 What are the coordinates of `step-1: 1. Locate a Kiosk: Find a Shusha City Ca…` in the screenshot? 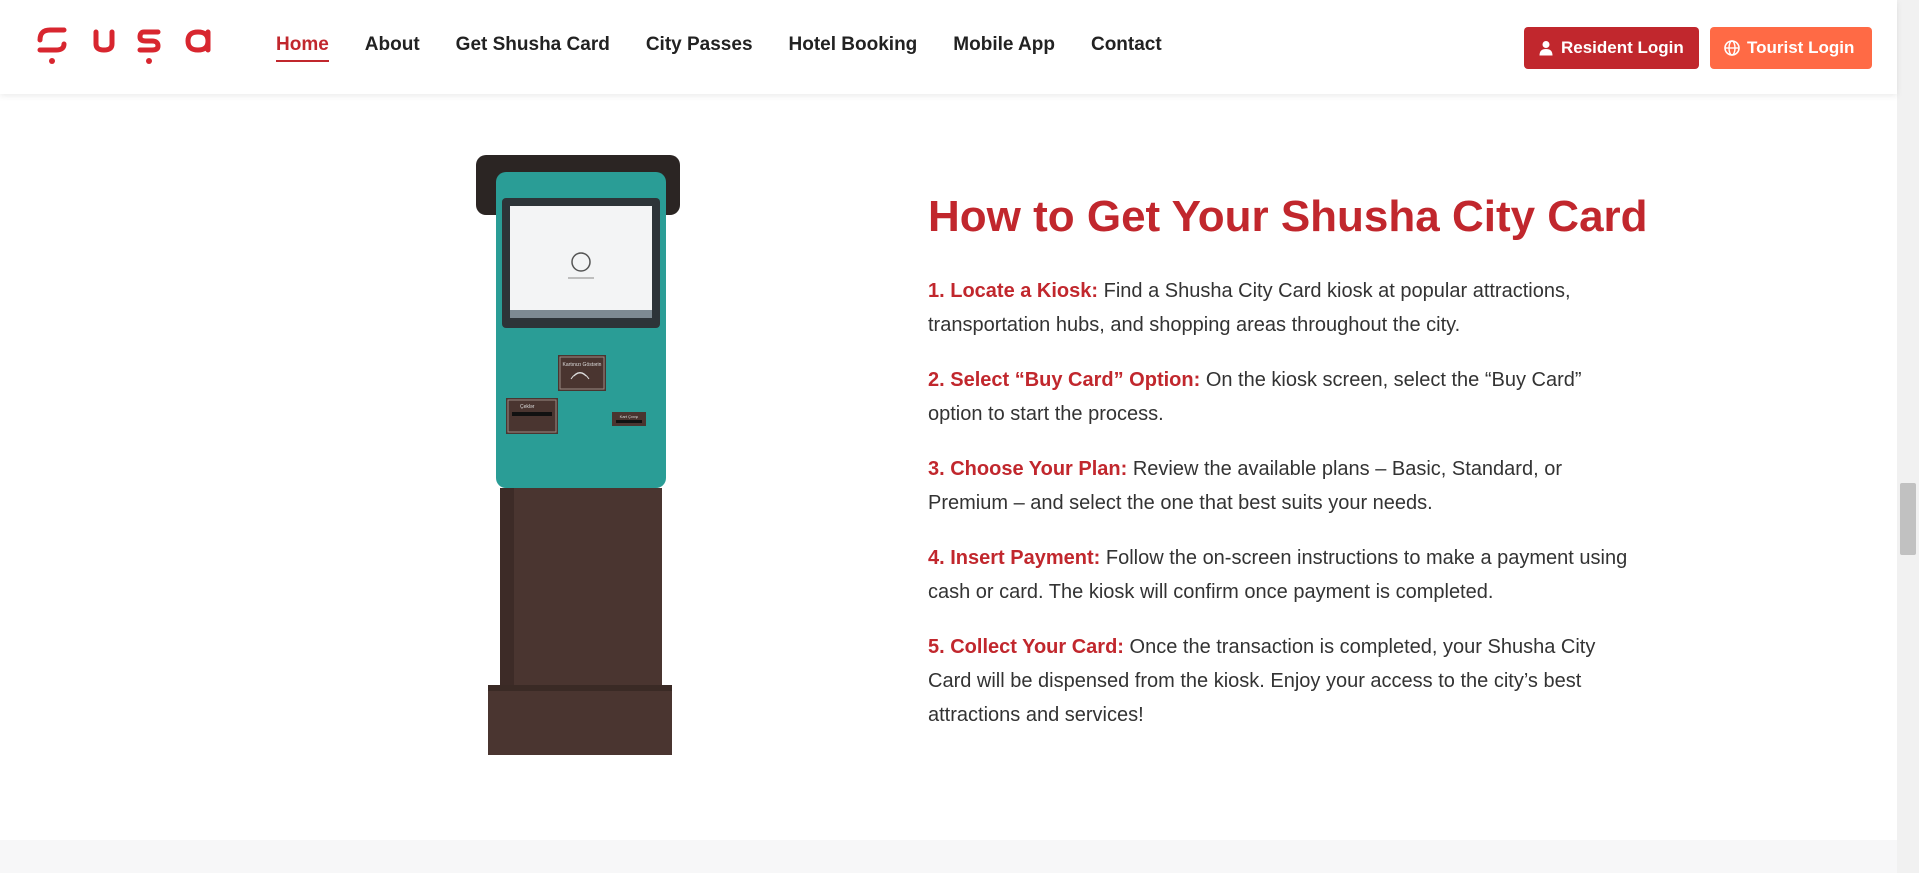 It's located at (1278, 308).